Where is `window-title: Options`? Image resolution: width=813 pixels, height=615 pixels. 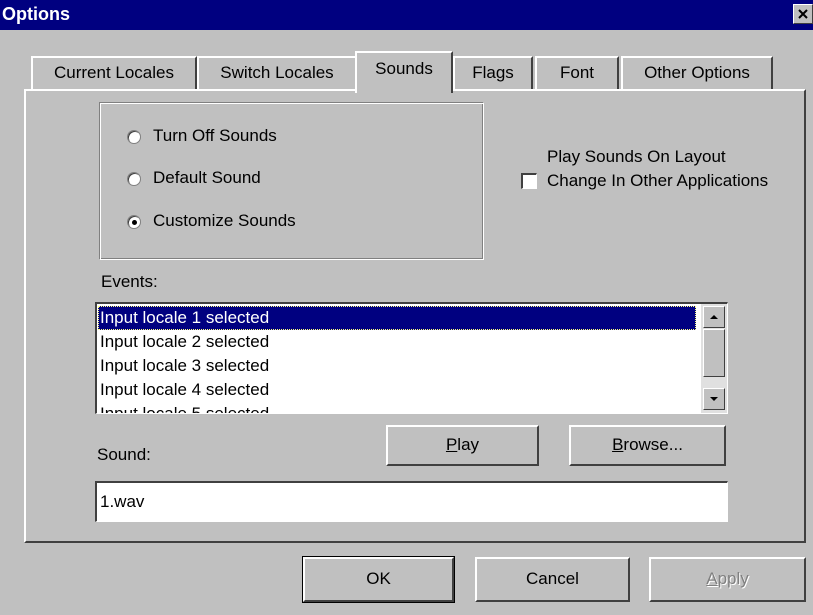 window-title: Options is located at coordinates (36, 14).